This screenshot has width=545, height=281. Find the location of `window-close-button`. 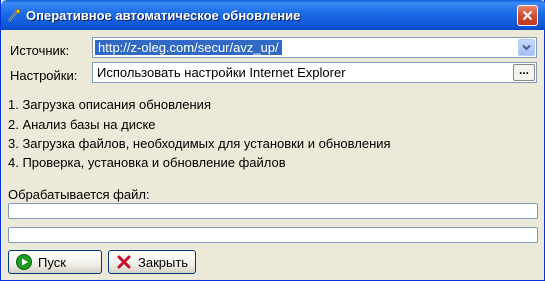

window-close-button is located at coordinates (527, 15).